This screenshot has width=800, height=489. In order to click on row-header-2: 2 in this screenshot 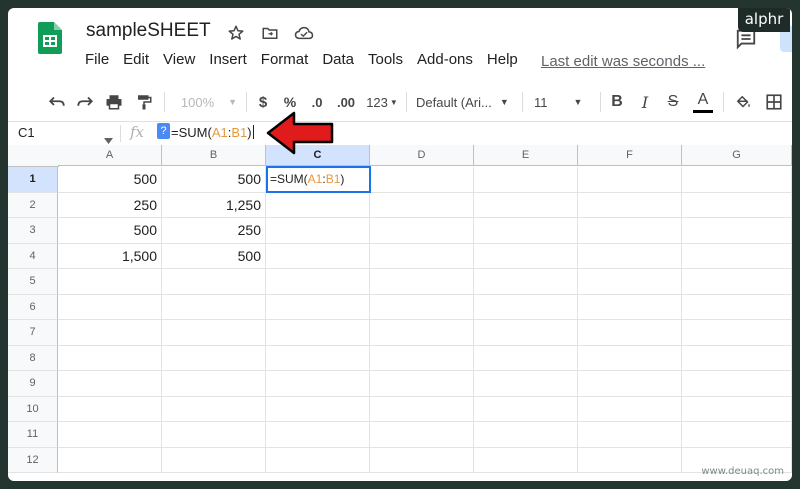, I will do `click(33, 205)`.